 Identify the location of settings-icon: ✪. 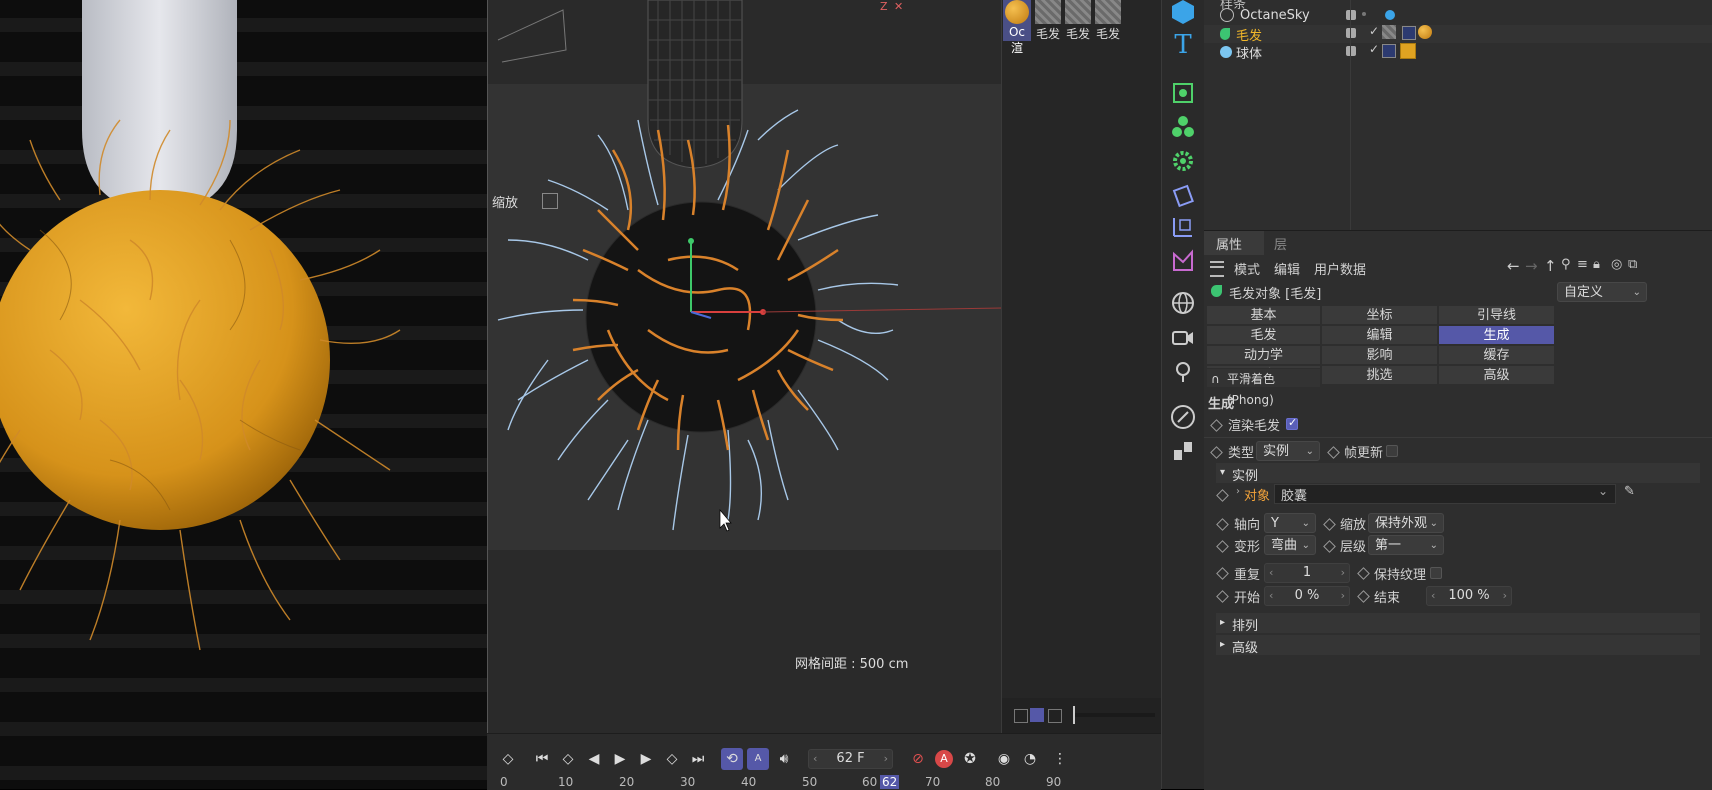
(970, 759).